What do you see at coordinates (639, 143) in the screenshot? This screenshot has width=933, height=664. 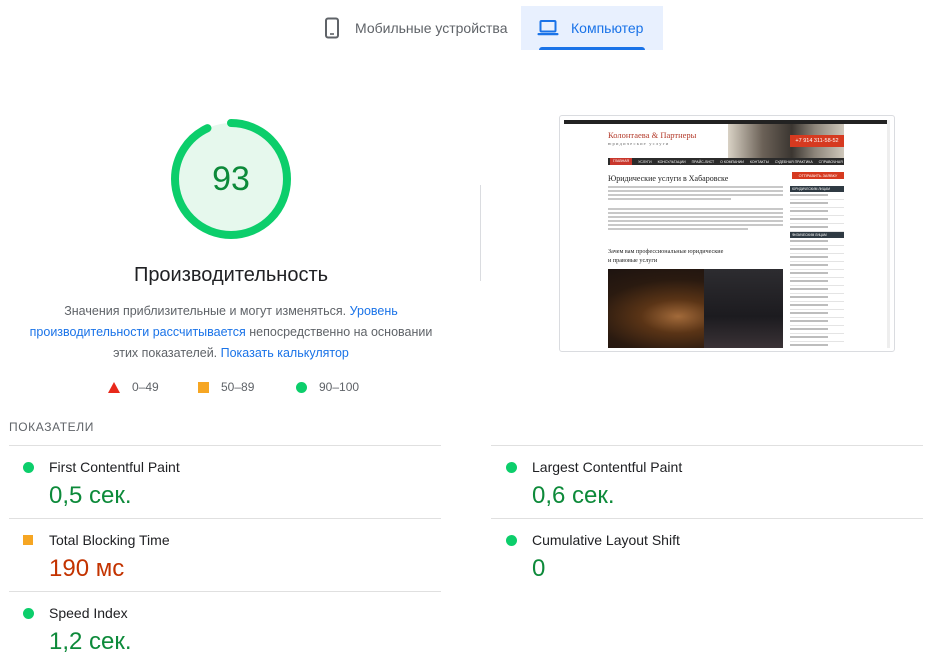 I see `site-logo-subtitle: юридические услуги` at bounding box center [639, 143].